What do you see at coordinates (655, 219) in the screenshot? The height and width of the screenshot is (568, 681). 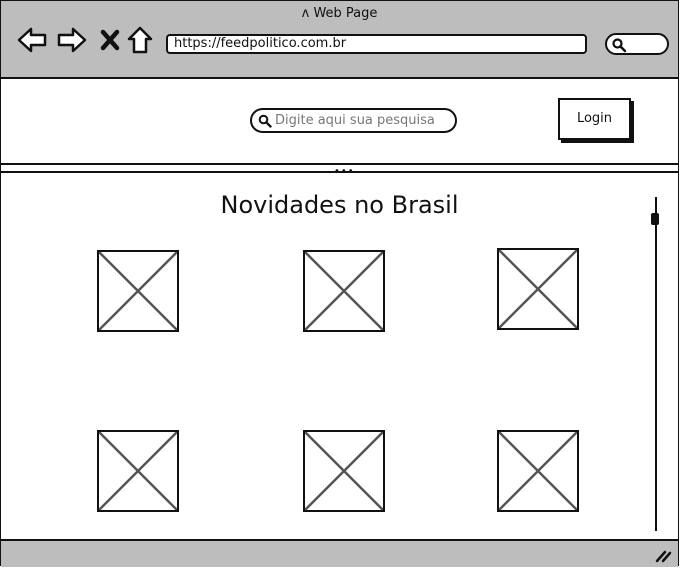 I see `scrollbar-thumb` at bounding box center [655, 219].